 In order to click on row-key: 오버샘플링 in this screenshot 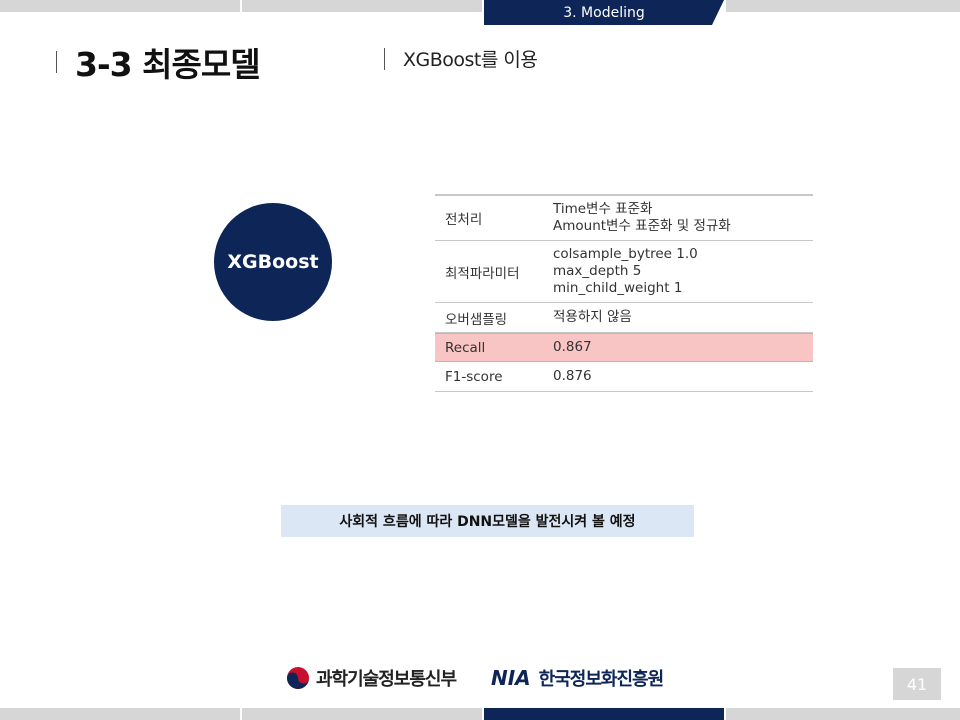, I will do `click(476, 319)`.